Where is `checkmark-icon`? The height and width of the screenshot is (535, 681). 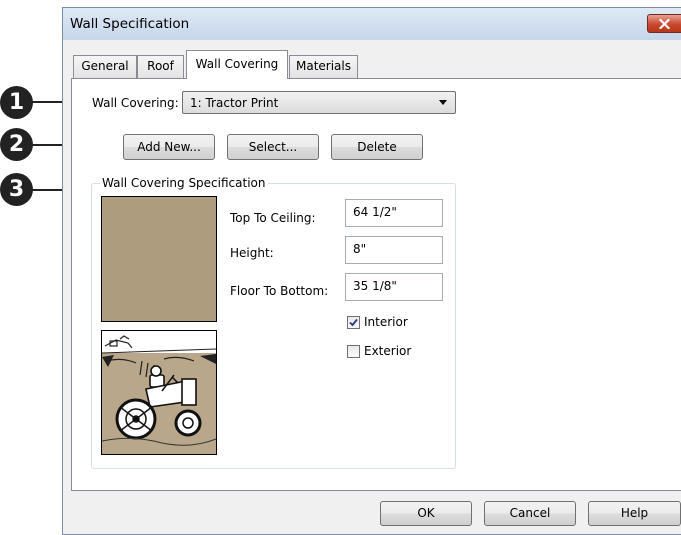 checkmark-icon is located at coordinates (353, 322).